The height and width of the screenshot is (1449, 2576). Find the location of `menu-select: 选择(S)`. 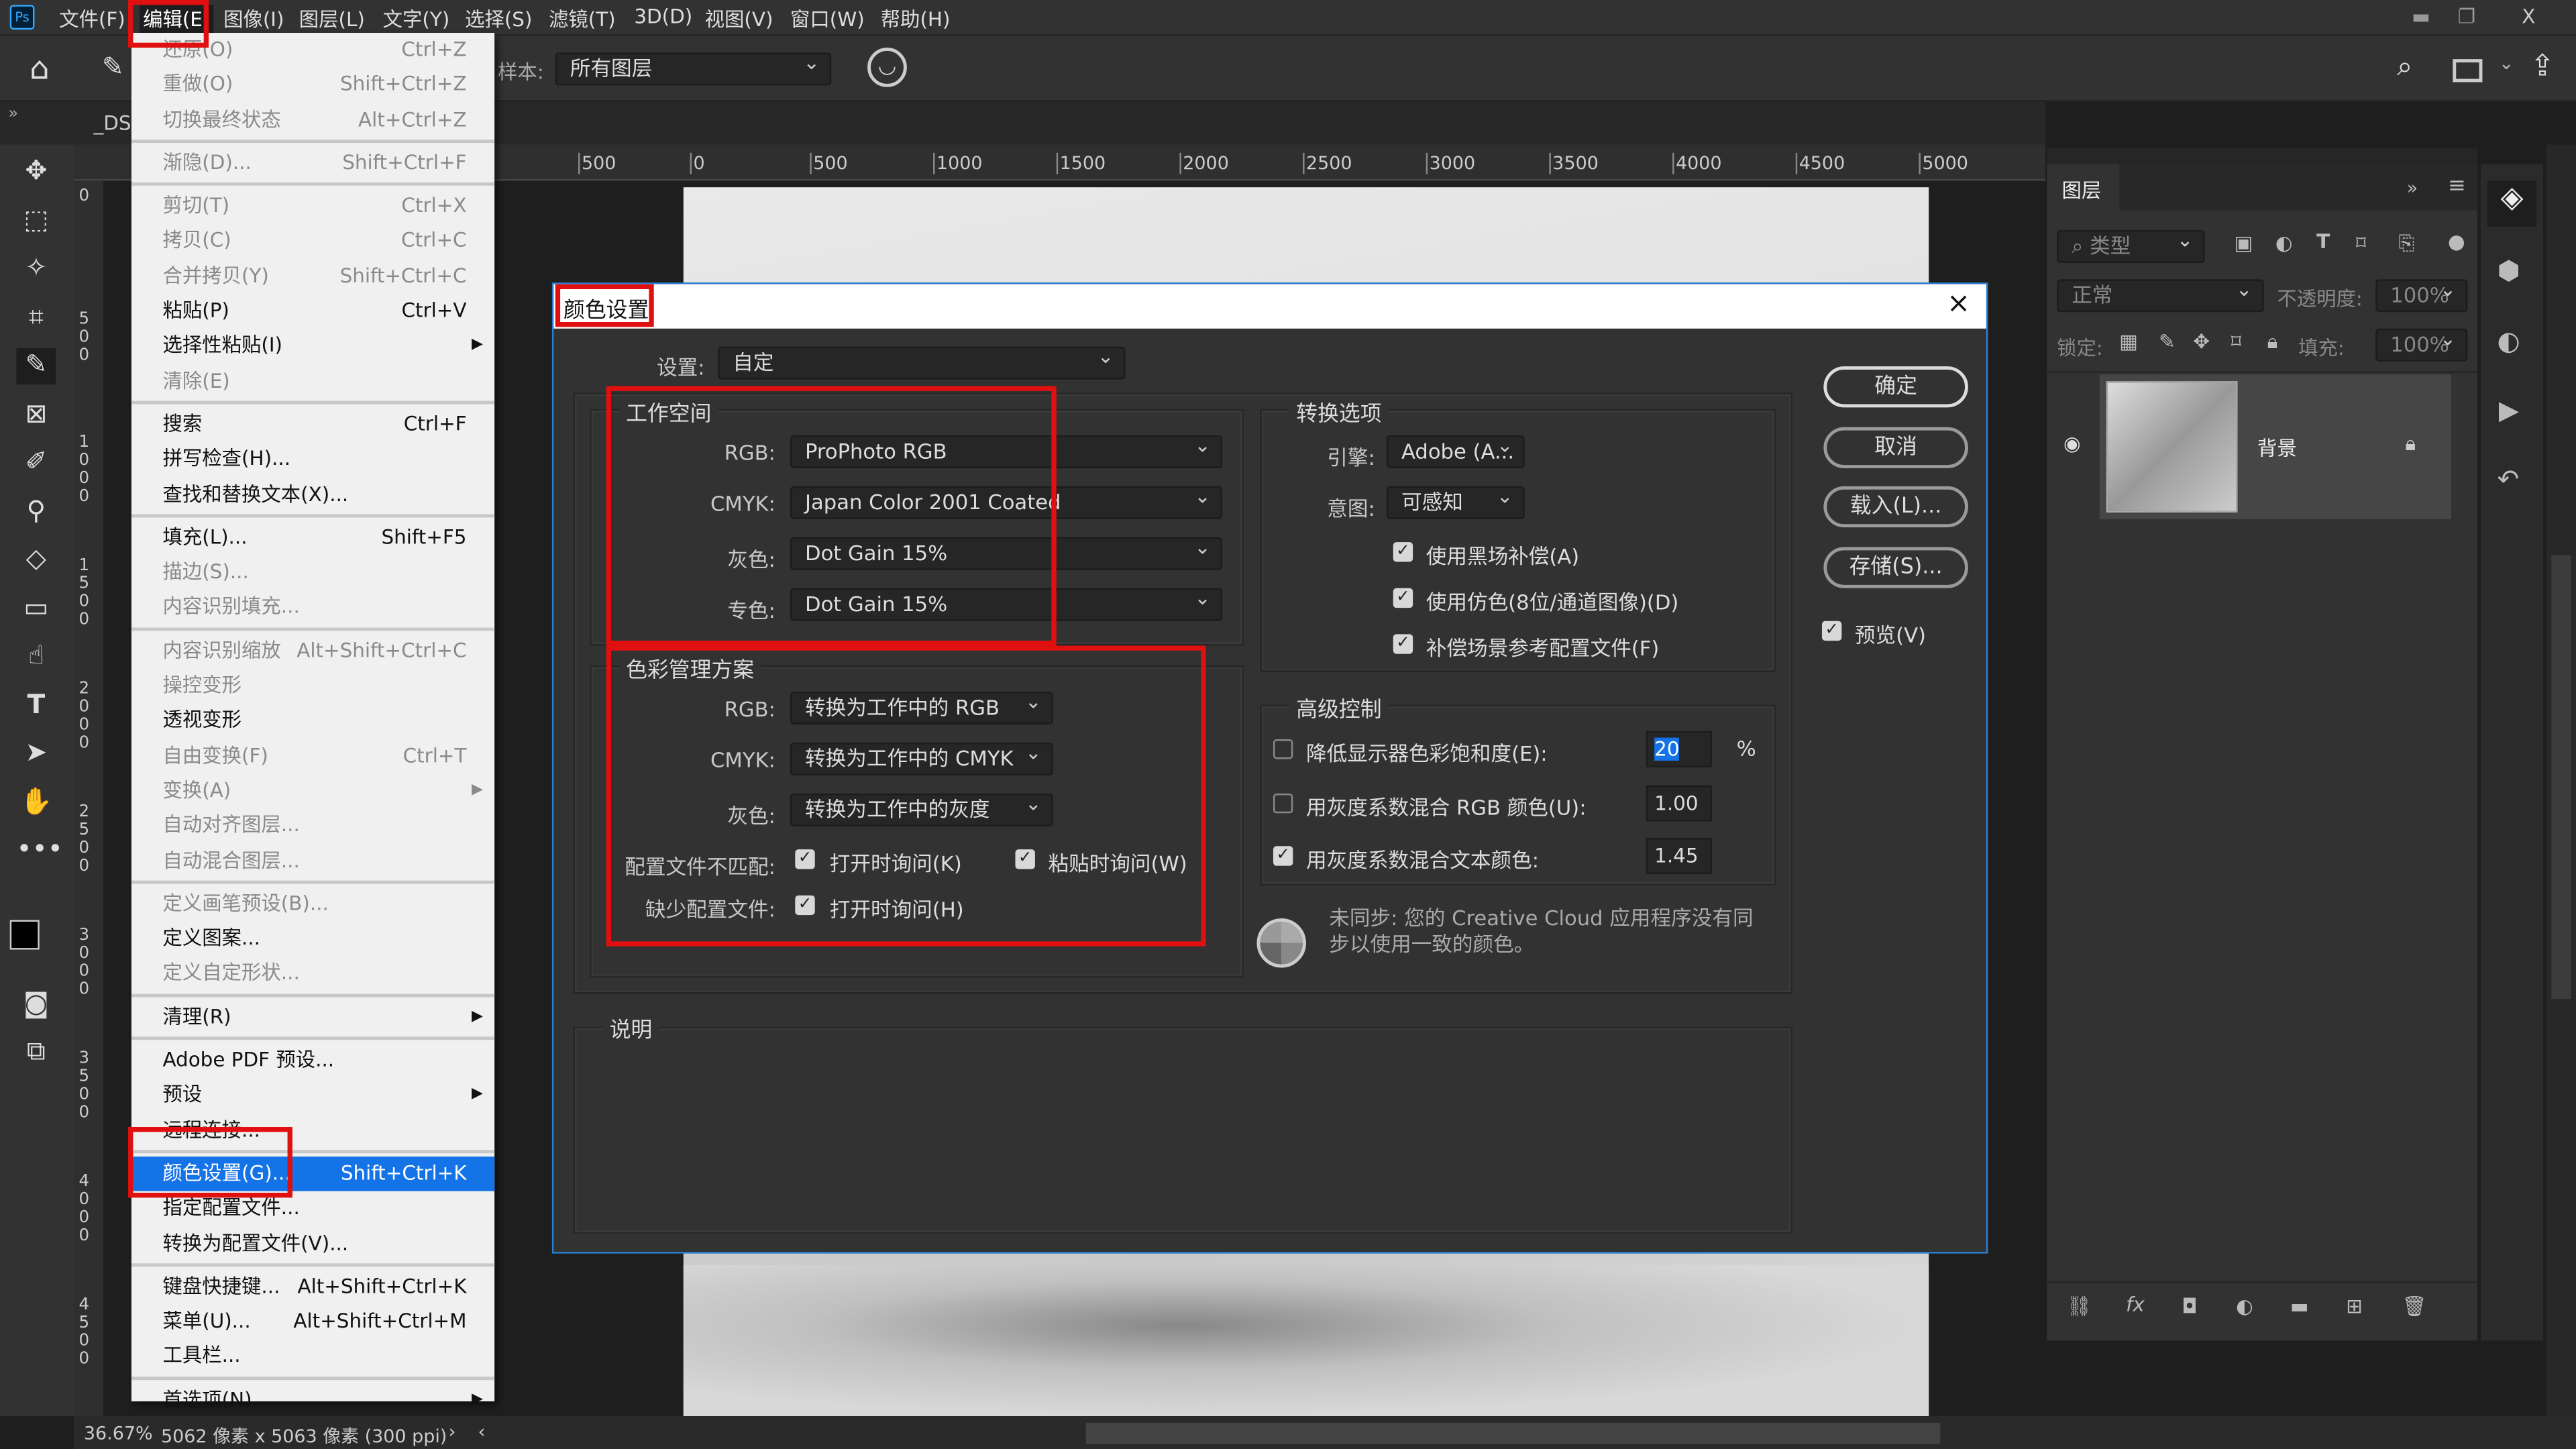

menu-select: 选择(S) is located at coordinates (498, 19).